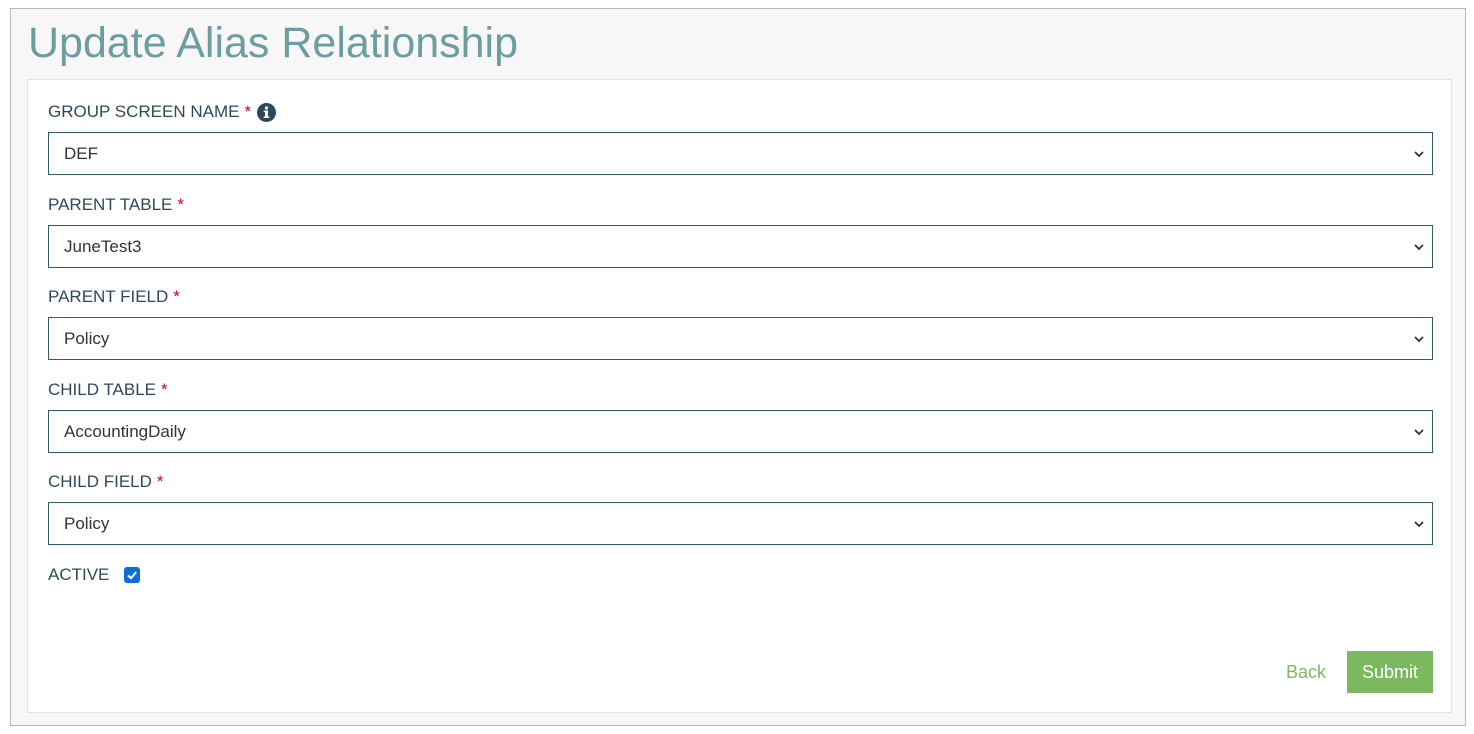 The width and height of the screenshot is (1474, 734). What do you see at coordinates (273, 43) in the screenshot?
I see `page-title: Update Alias Relationship` at bounding box center [273, 43].